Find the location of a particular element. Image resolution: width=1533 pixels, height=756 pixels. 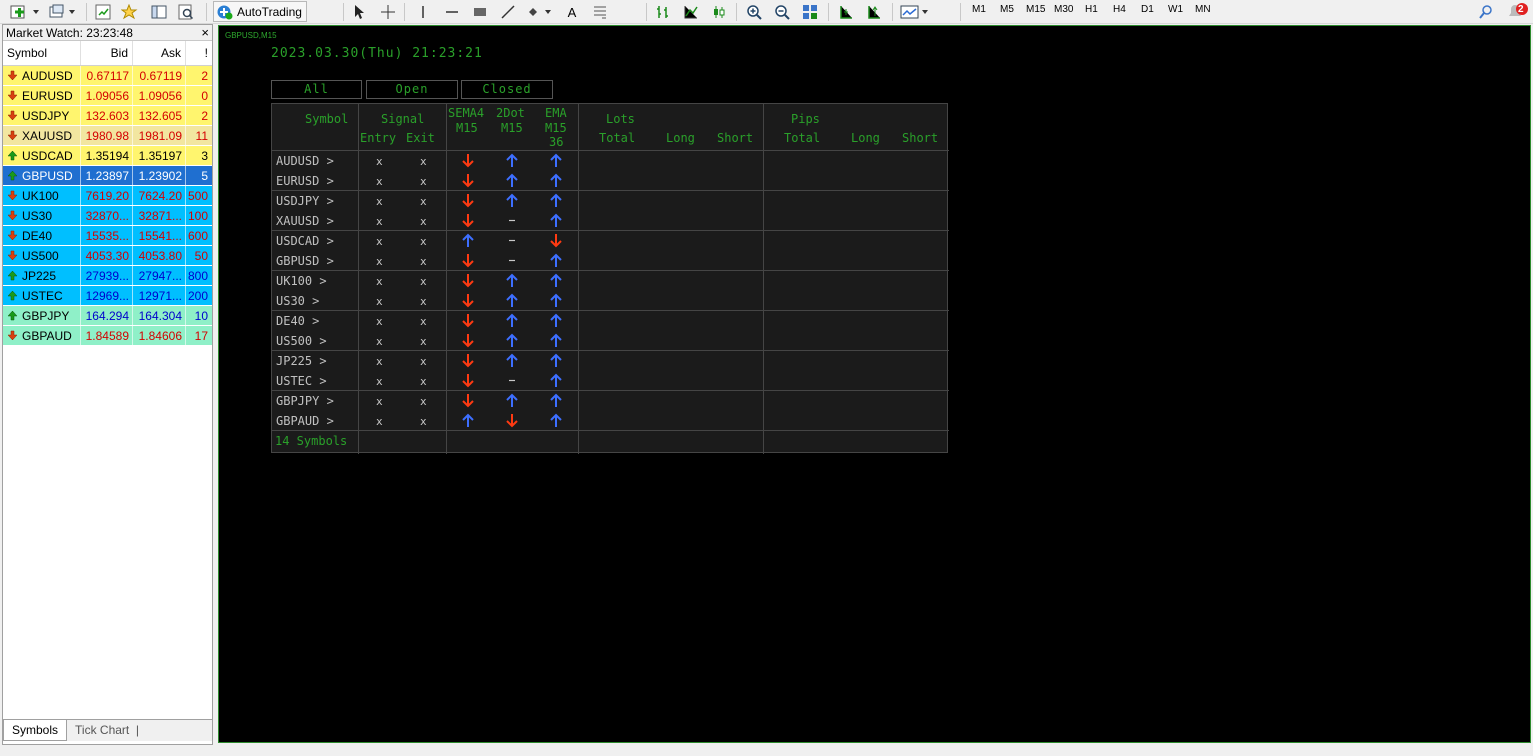

timeframe-d1: D1 is located at coordinates (1147, 9).